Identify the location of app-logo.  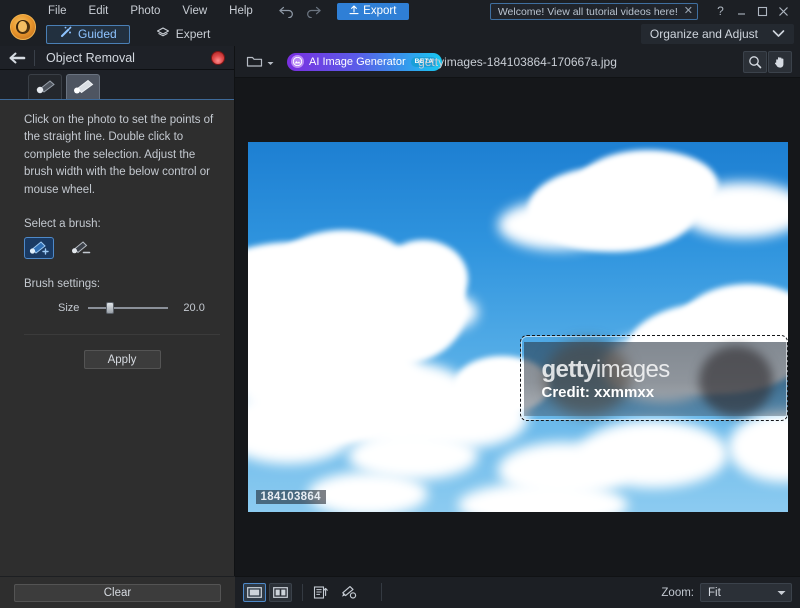
(23, 27).